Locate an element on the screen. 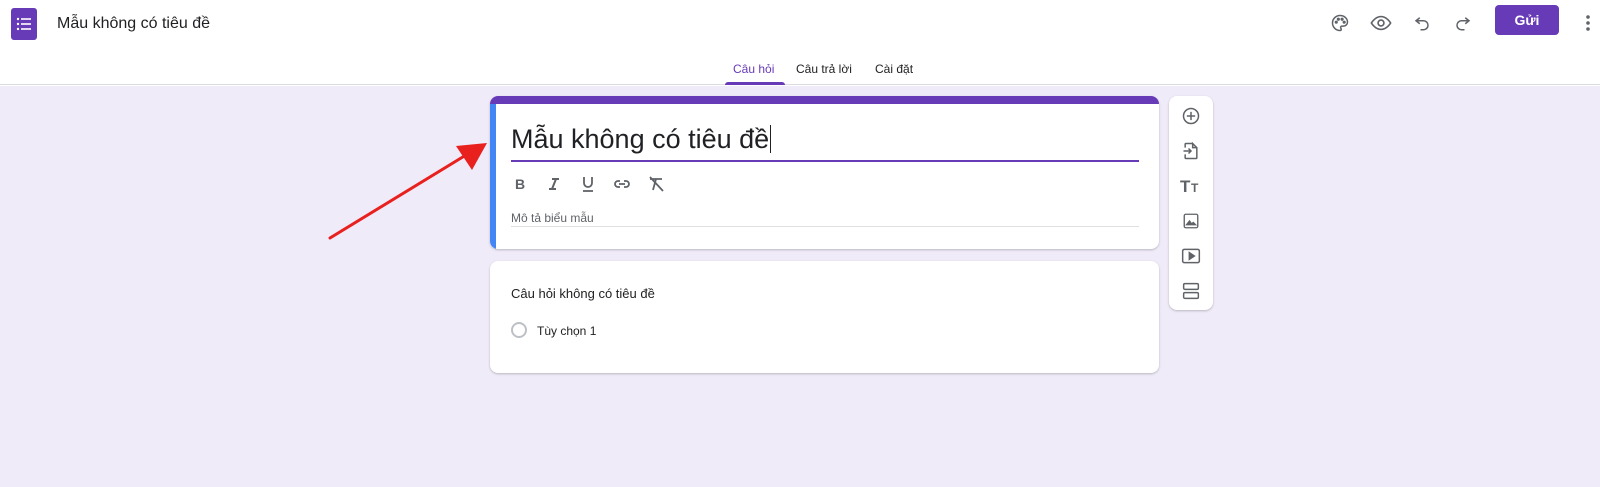 This screenshot has height=487, width=1600. add-title-icon: TT is located at coordinates (1191, 186).